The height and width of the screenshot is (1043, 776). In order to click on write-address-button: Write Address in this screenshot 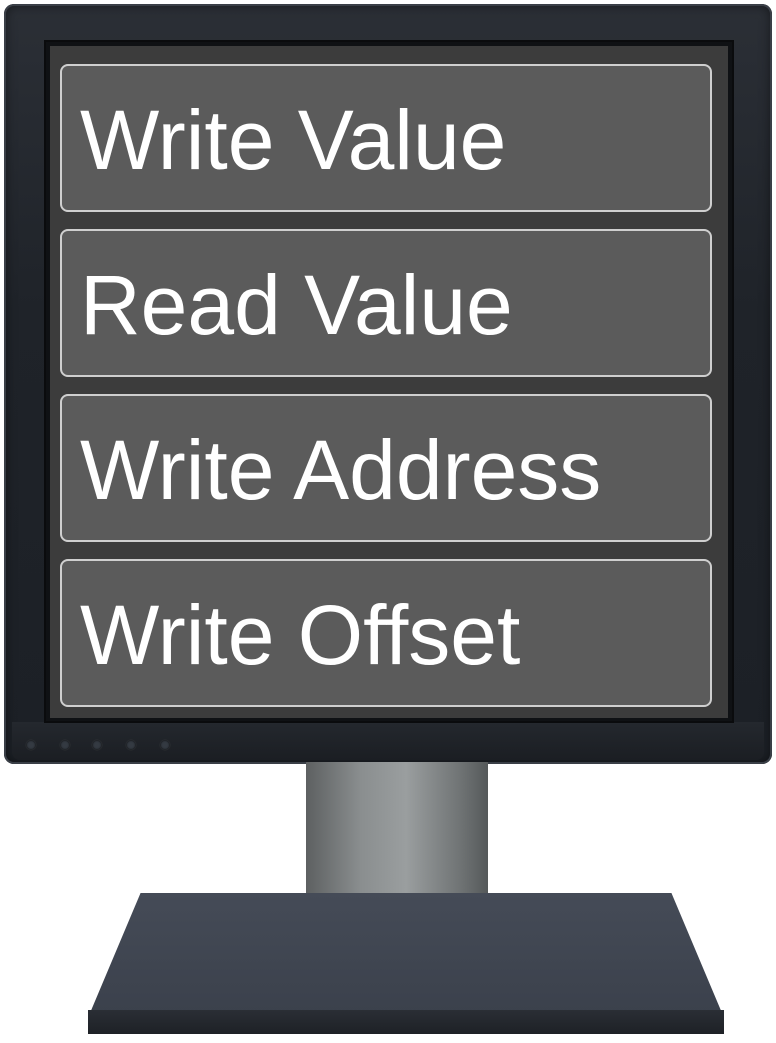, I will do `click(386, 468)`.